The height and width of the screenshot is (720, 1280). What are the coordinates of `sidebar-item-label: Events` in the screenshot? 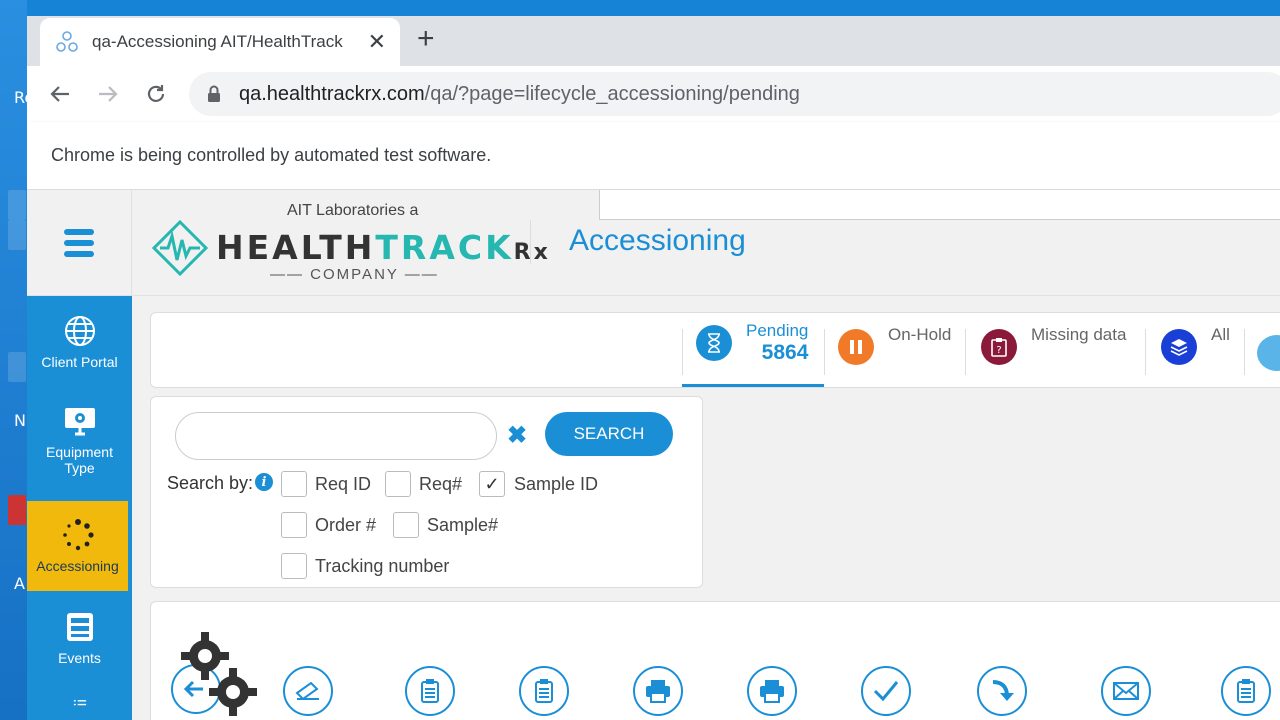 It's located at (79, 658).